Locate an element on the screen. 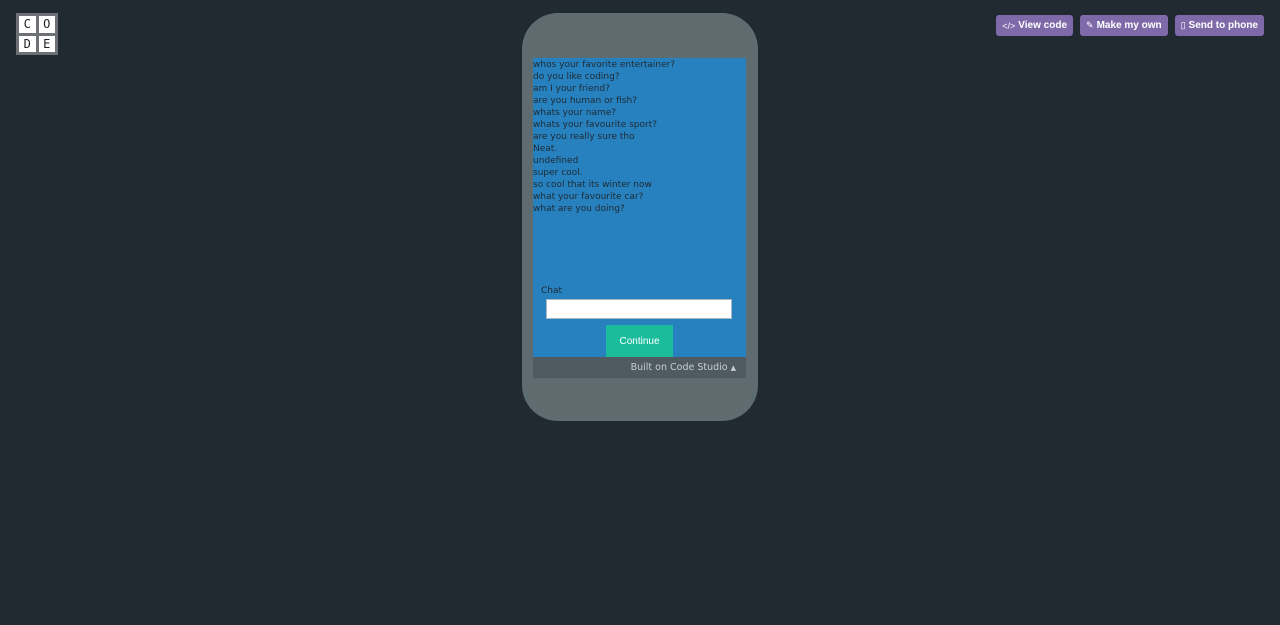 This screenshot has width=1280, height=625. chat-message: undefined is located at coordinates (556, 161).